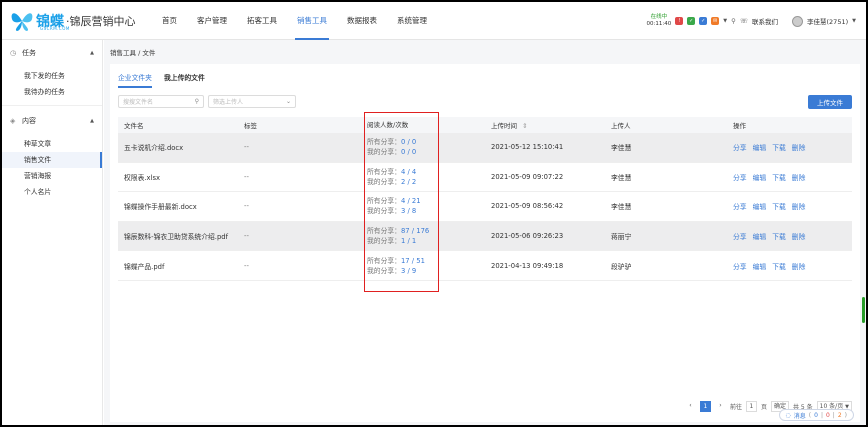 The image size is (868, 427). I want to click on share-all-count: 0 / 0, so click(408, 142).